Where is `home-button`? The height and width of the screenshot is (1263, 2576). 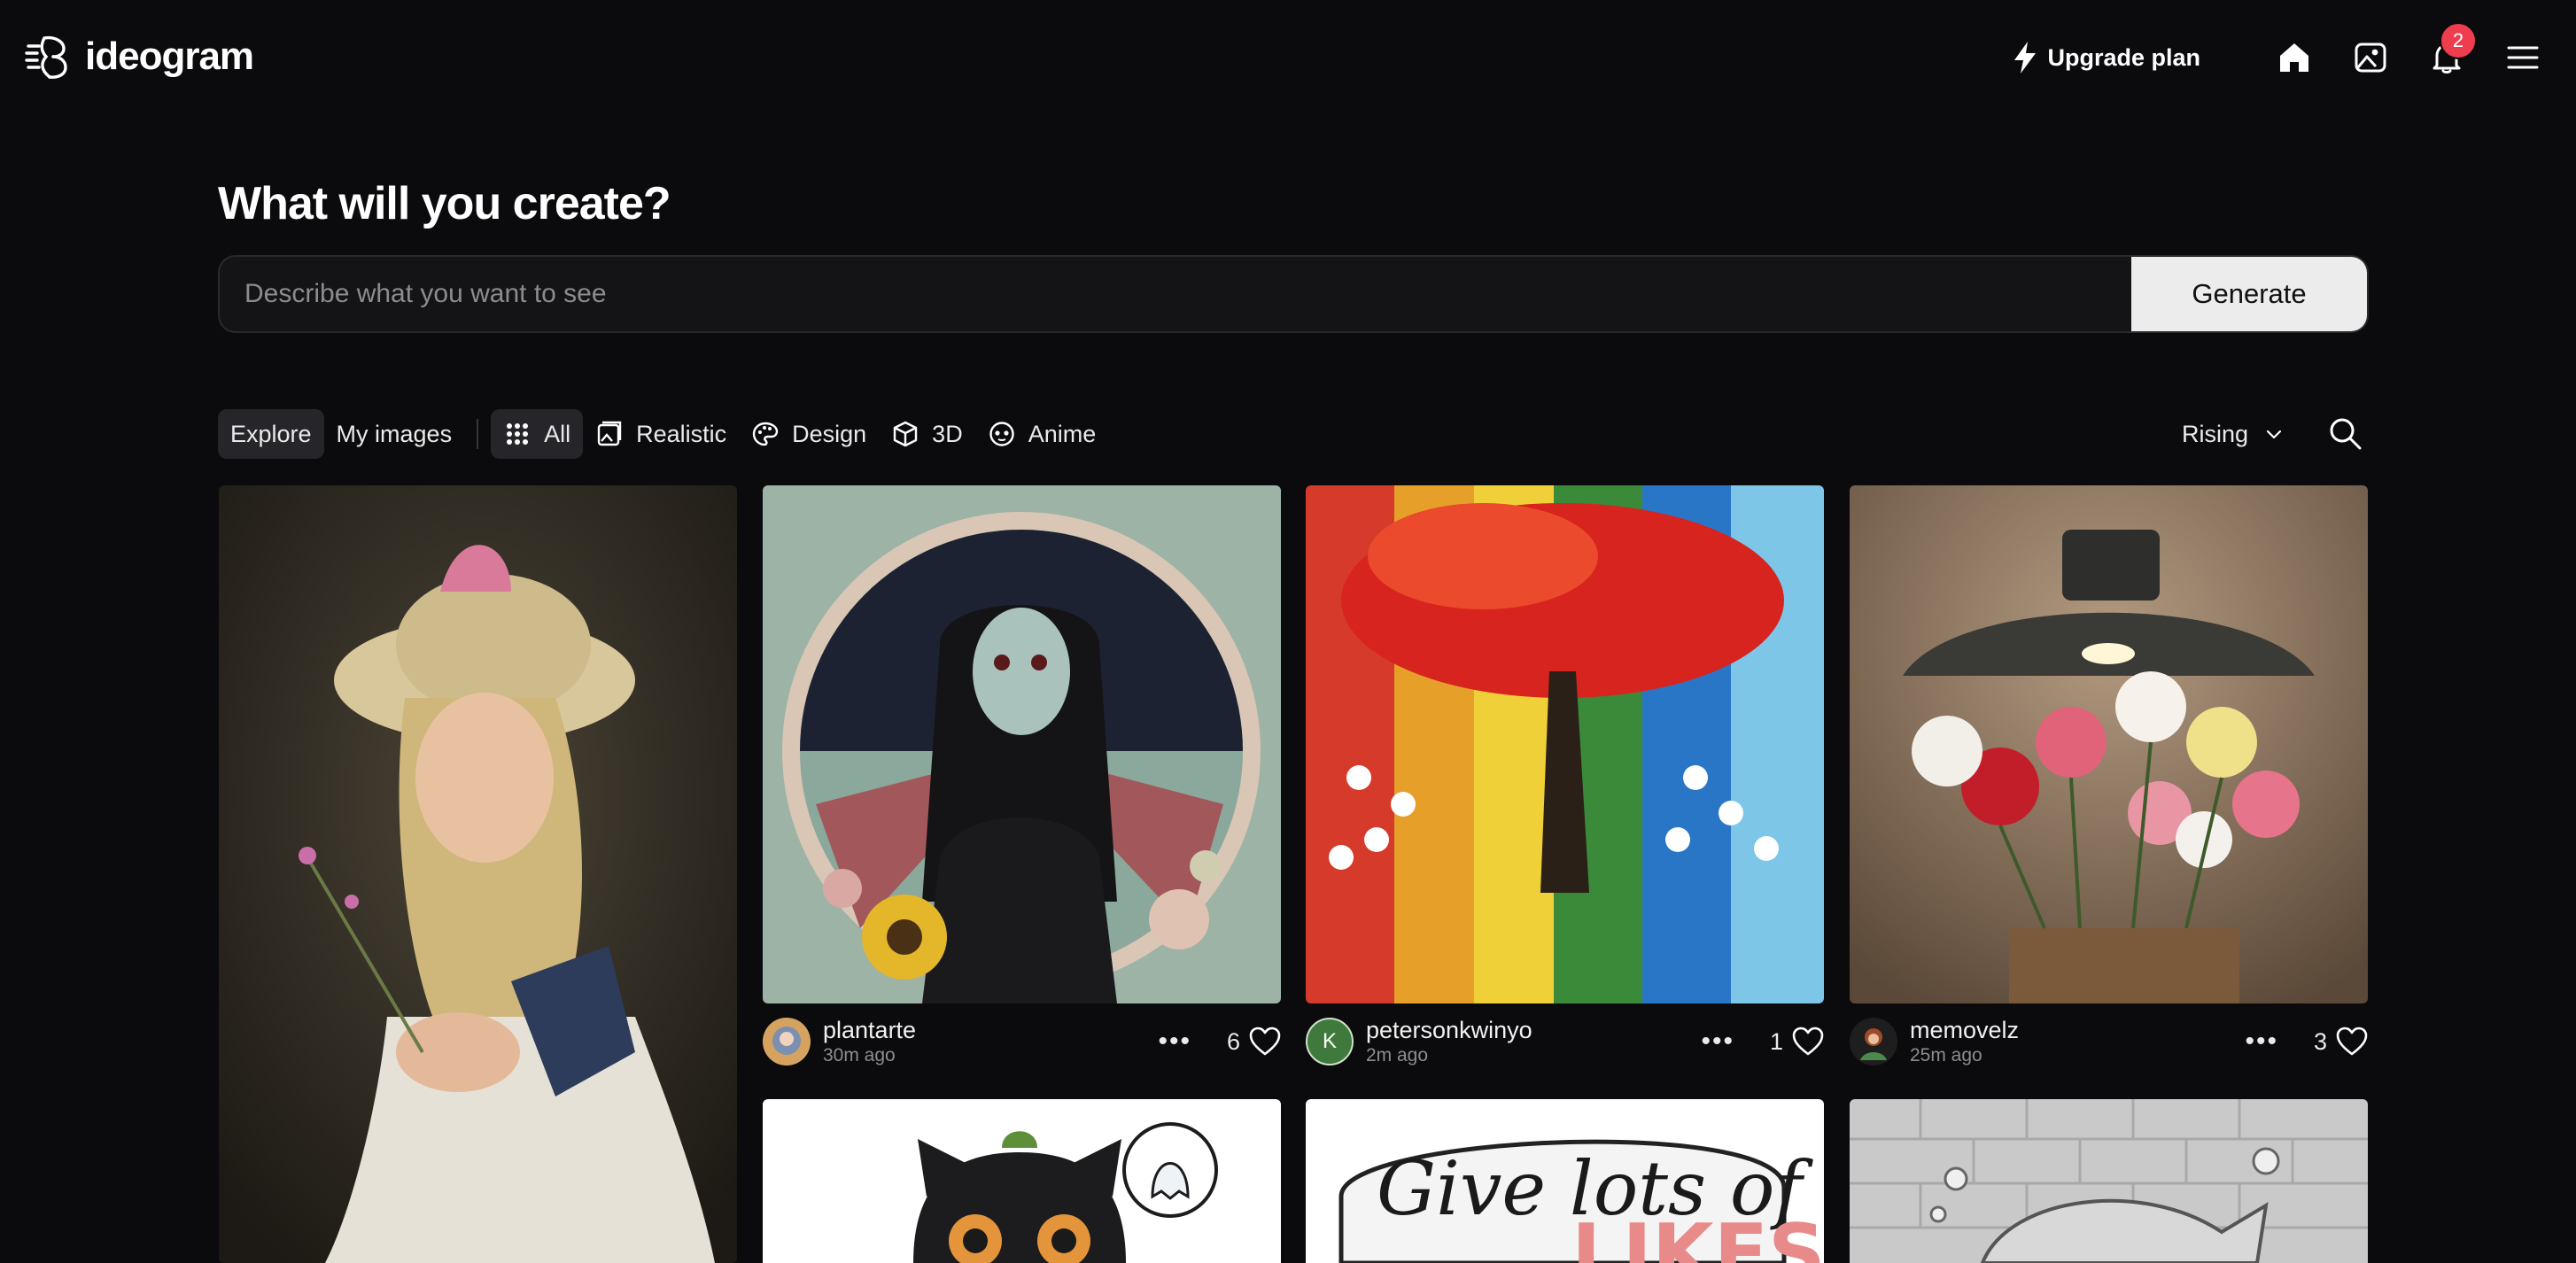
home-button is located at coordinates (2294, 57).